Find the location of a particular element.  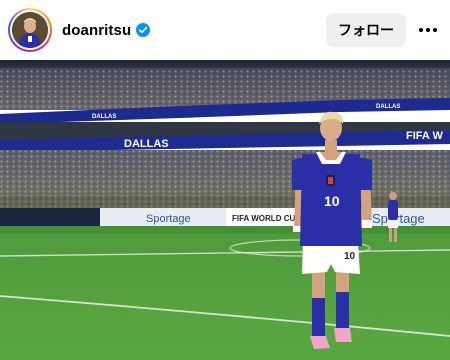

username: doanritsu is located at coordinates (96, 30).